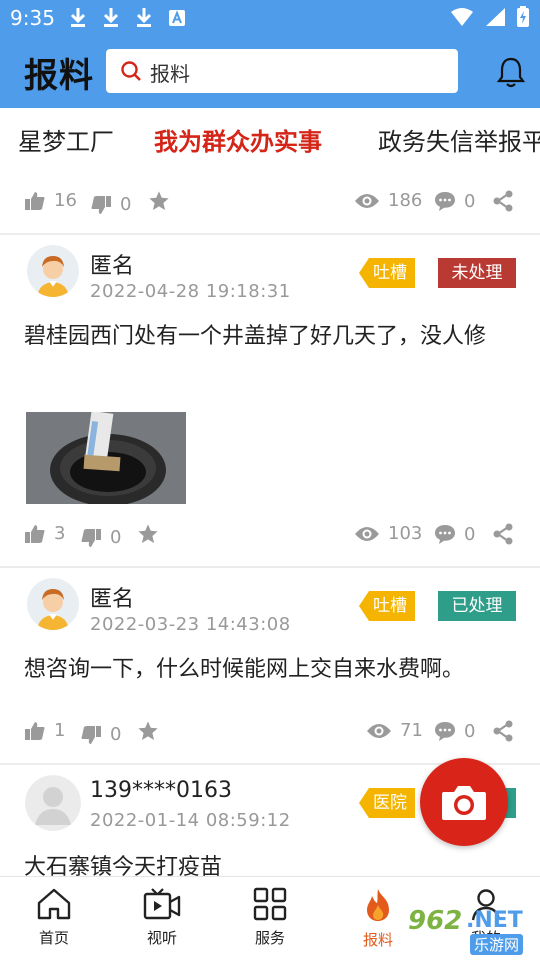 Image resolution: width=540 pixels, height=960 pixels. I want to click on nav-home: 首页, so click(54, 917).